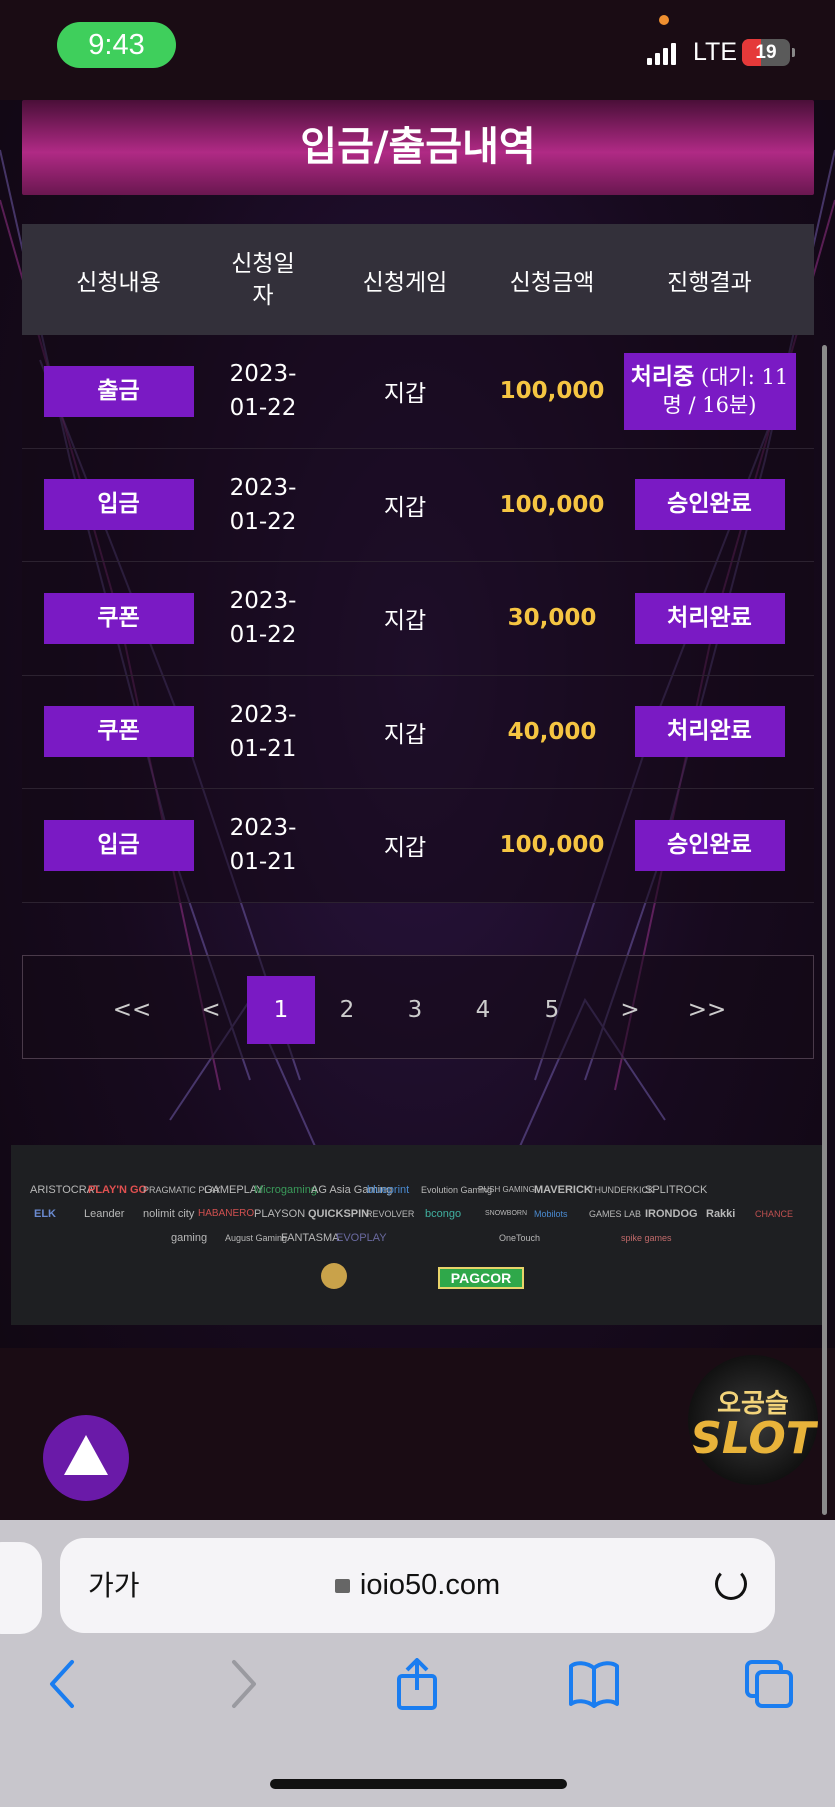 The image size is (835, 1807). What do you see at coordinates (662, 376) in the screenshot?
I see `status-main: 처리중` at bounding box center [662, 376].